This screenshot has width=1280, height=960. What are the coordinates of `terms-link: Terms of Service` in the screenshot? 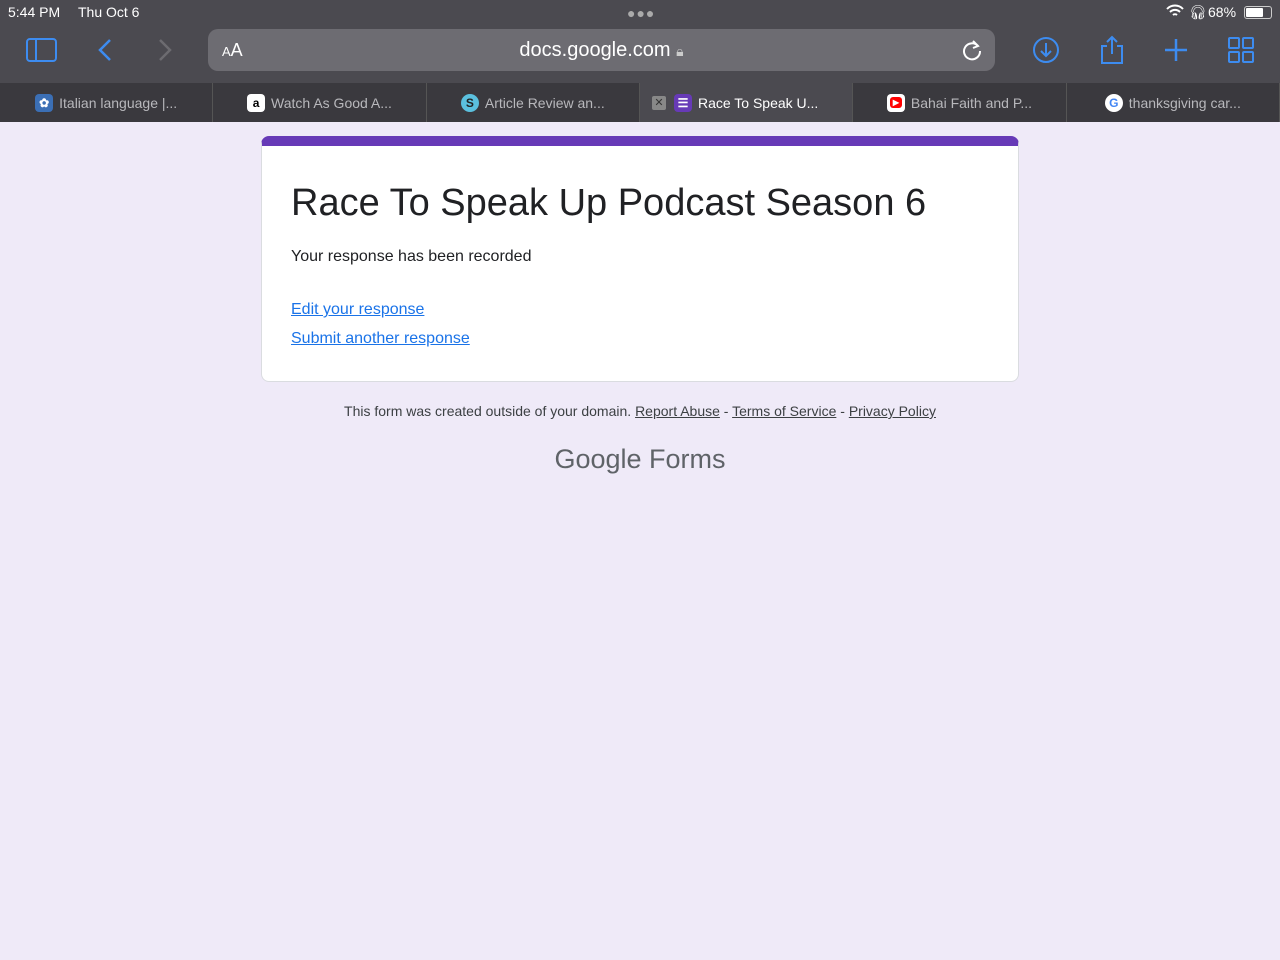 It's located at (784, 411).